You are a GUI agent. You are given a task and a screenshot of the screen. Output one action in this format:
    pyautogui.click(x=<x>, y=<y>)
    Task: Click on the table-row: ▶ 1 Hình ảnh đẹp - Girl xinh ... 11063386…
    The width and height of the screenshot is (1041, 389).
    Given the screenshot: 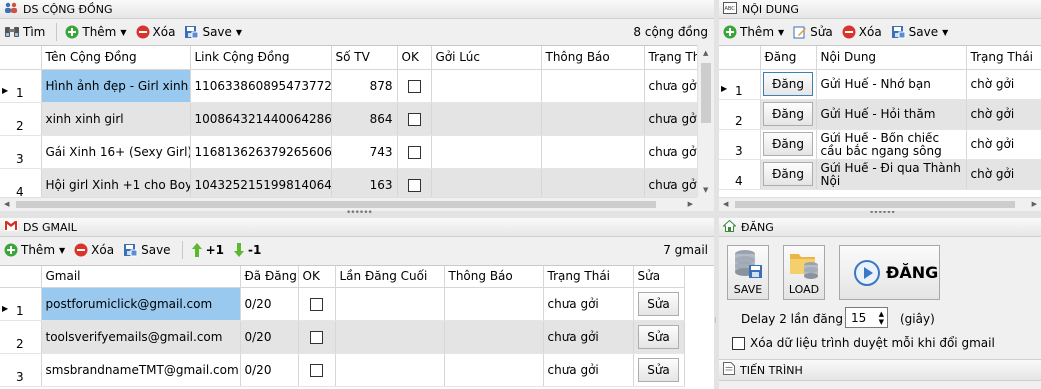 What is the action you would take?
    pyautogui.click(x=348, y=86)
    